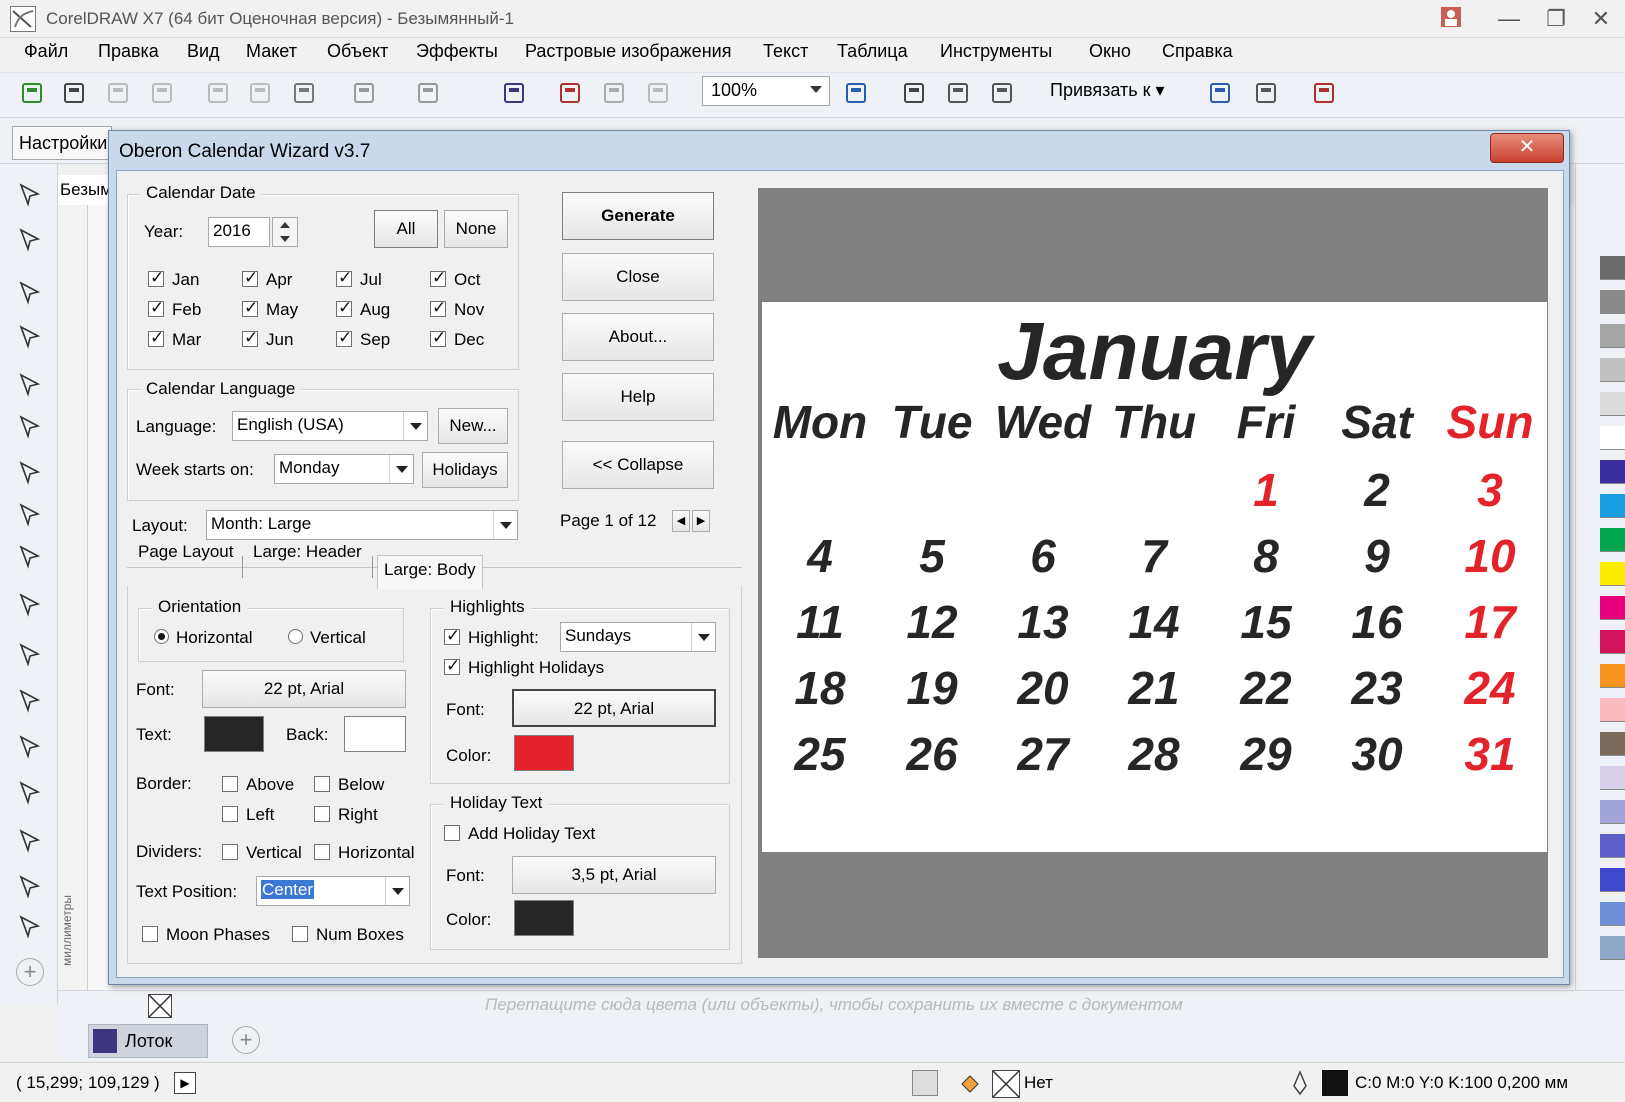 This screenshot has width=1625, height=1102. Describe the element at coordinates (30, 792) in the screenshot. I see `transparency-icon` at that location.